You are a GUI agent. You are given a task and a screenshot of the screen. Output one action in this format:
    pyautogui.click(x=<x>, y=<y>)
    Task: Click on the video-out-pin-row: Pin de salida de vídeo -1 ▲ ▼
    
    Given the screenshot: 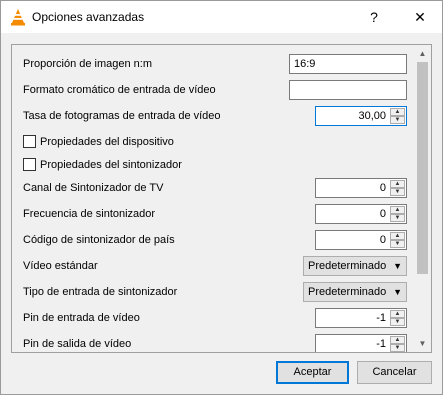 What is the action you would take?
    pyautogui.click(x=213, y=343)
    